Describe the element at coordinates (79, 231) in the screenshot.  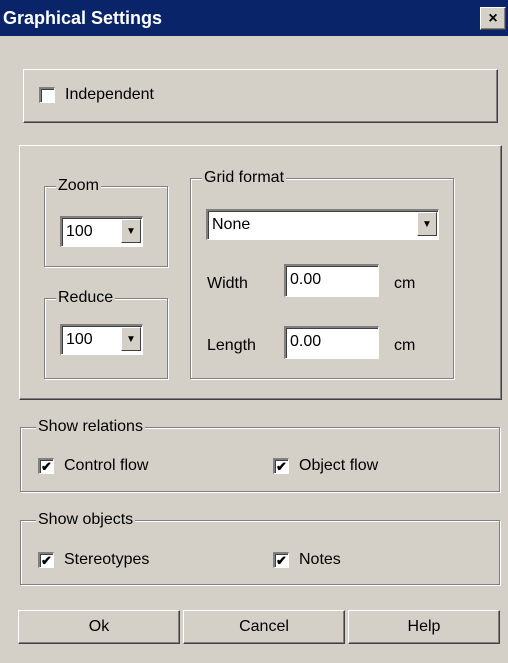
I see `zoom-value: 100` at that location.